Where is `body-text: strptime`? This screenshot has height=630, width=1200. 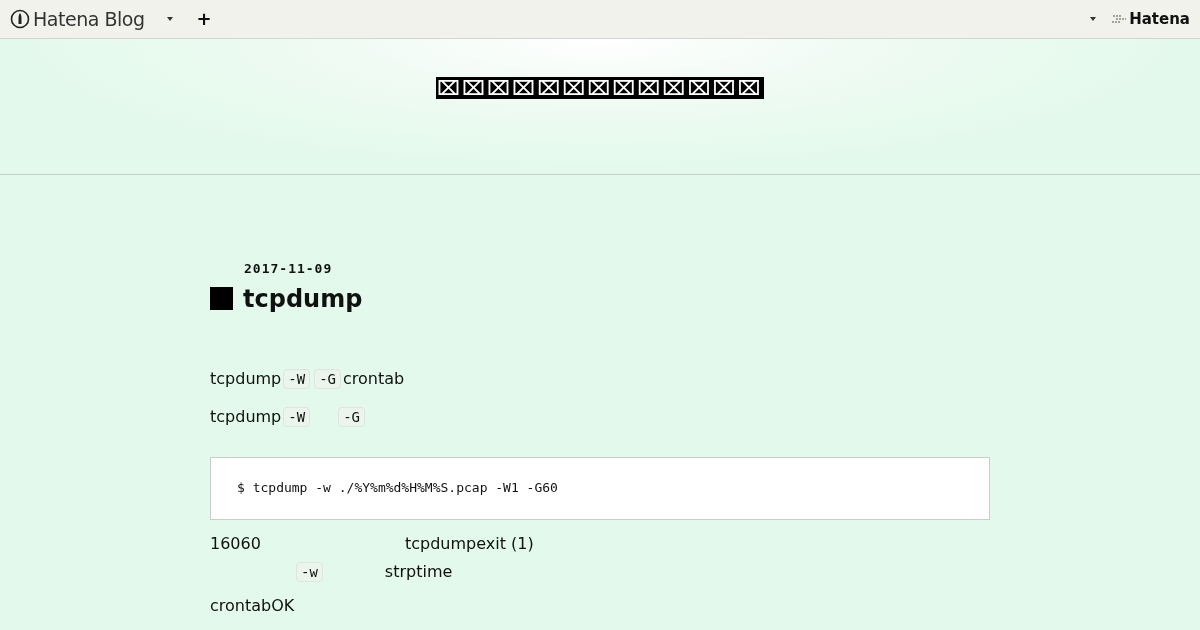 body-text: strptime is located at coordinates (418, 571).